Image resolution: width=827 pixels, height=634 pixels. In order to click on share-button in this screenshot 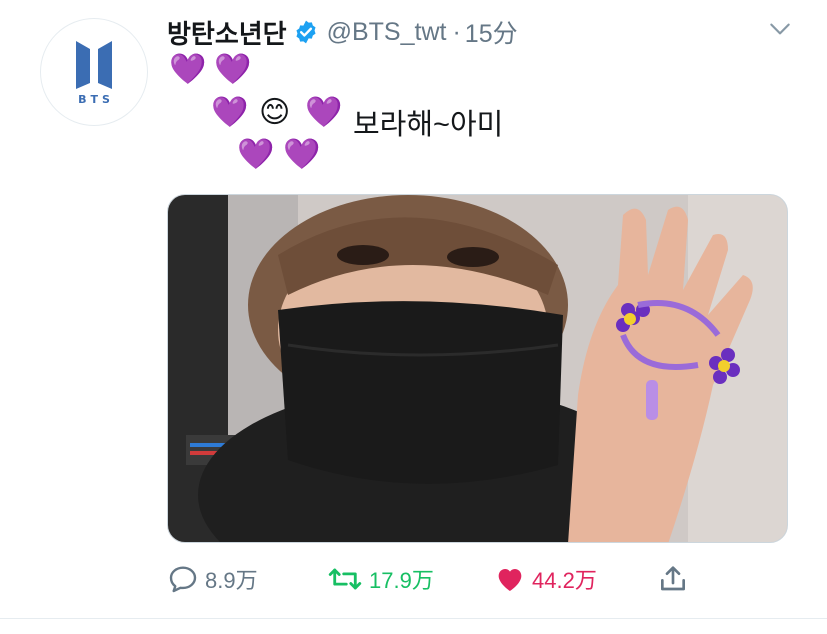, I will do `click(673, 579)`.